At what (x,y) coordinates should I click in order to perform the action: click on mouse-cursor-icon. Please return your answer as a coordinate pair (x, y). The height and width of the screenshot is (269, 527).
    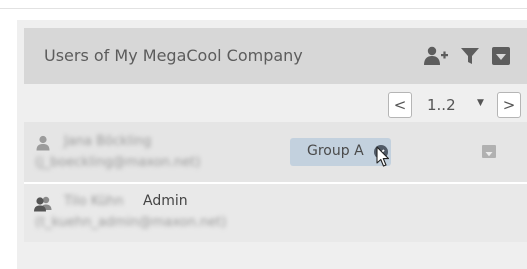
    Looking at the image, I should click on (383, 159).